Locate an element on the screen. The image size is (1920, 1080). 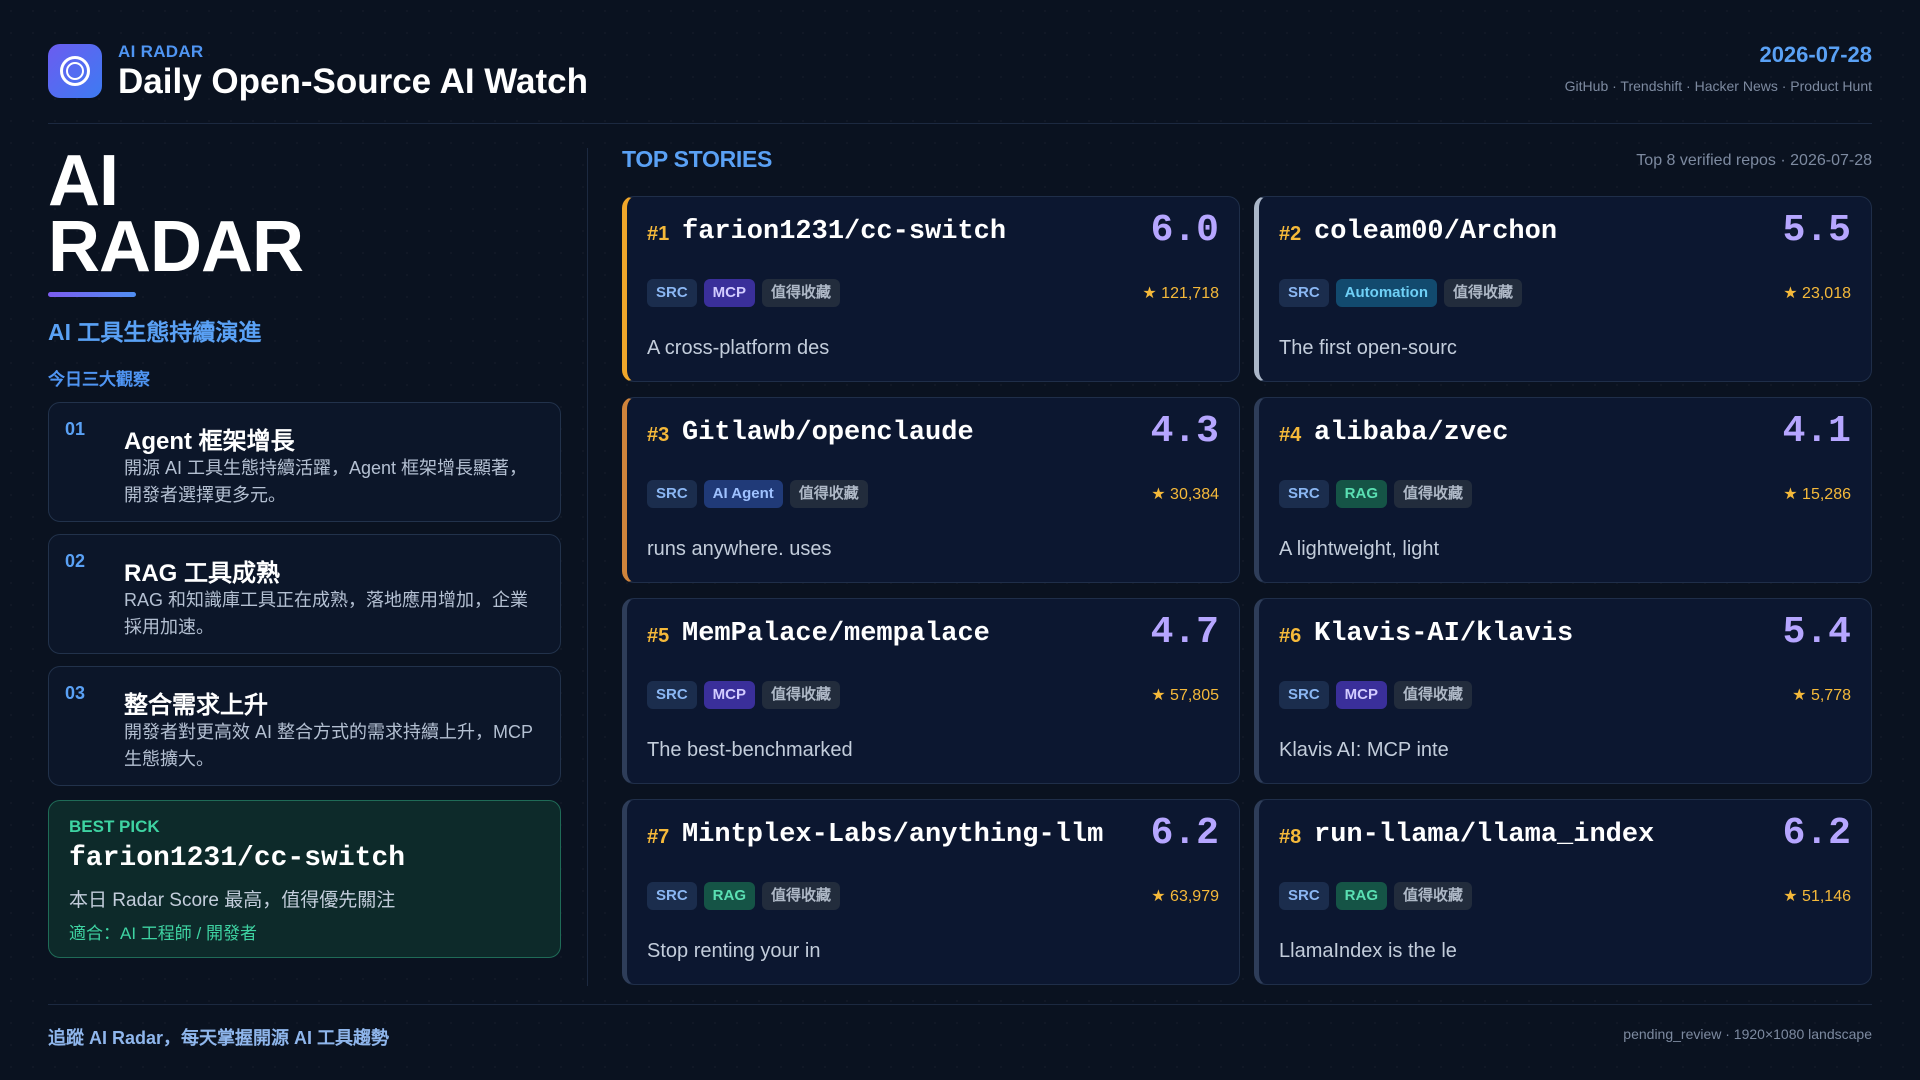
story-repo: coleam00/Archon is located at coordinates (1435, 232).